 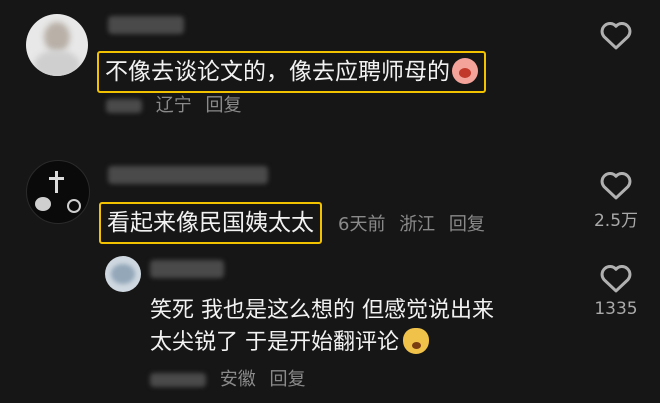 I want to click on location-text: 浙江, so click(x=417, y=224).